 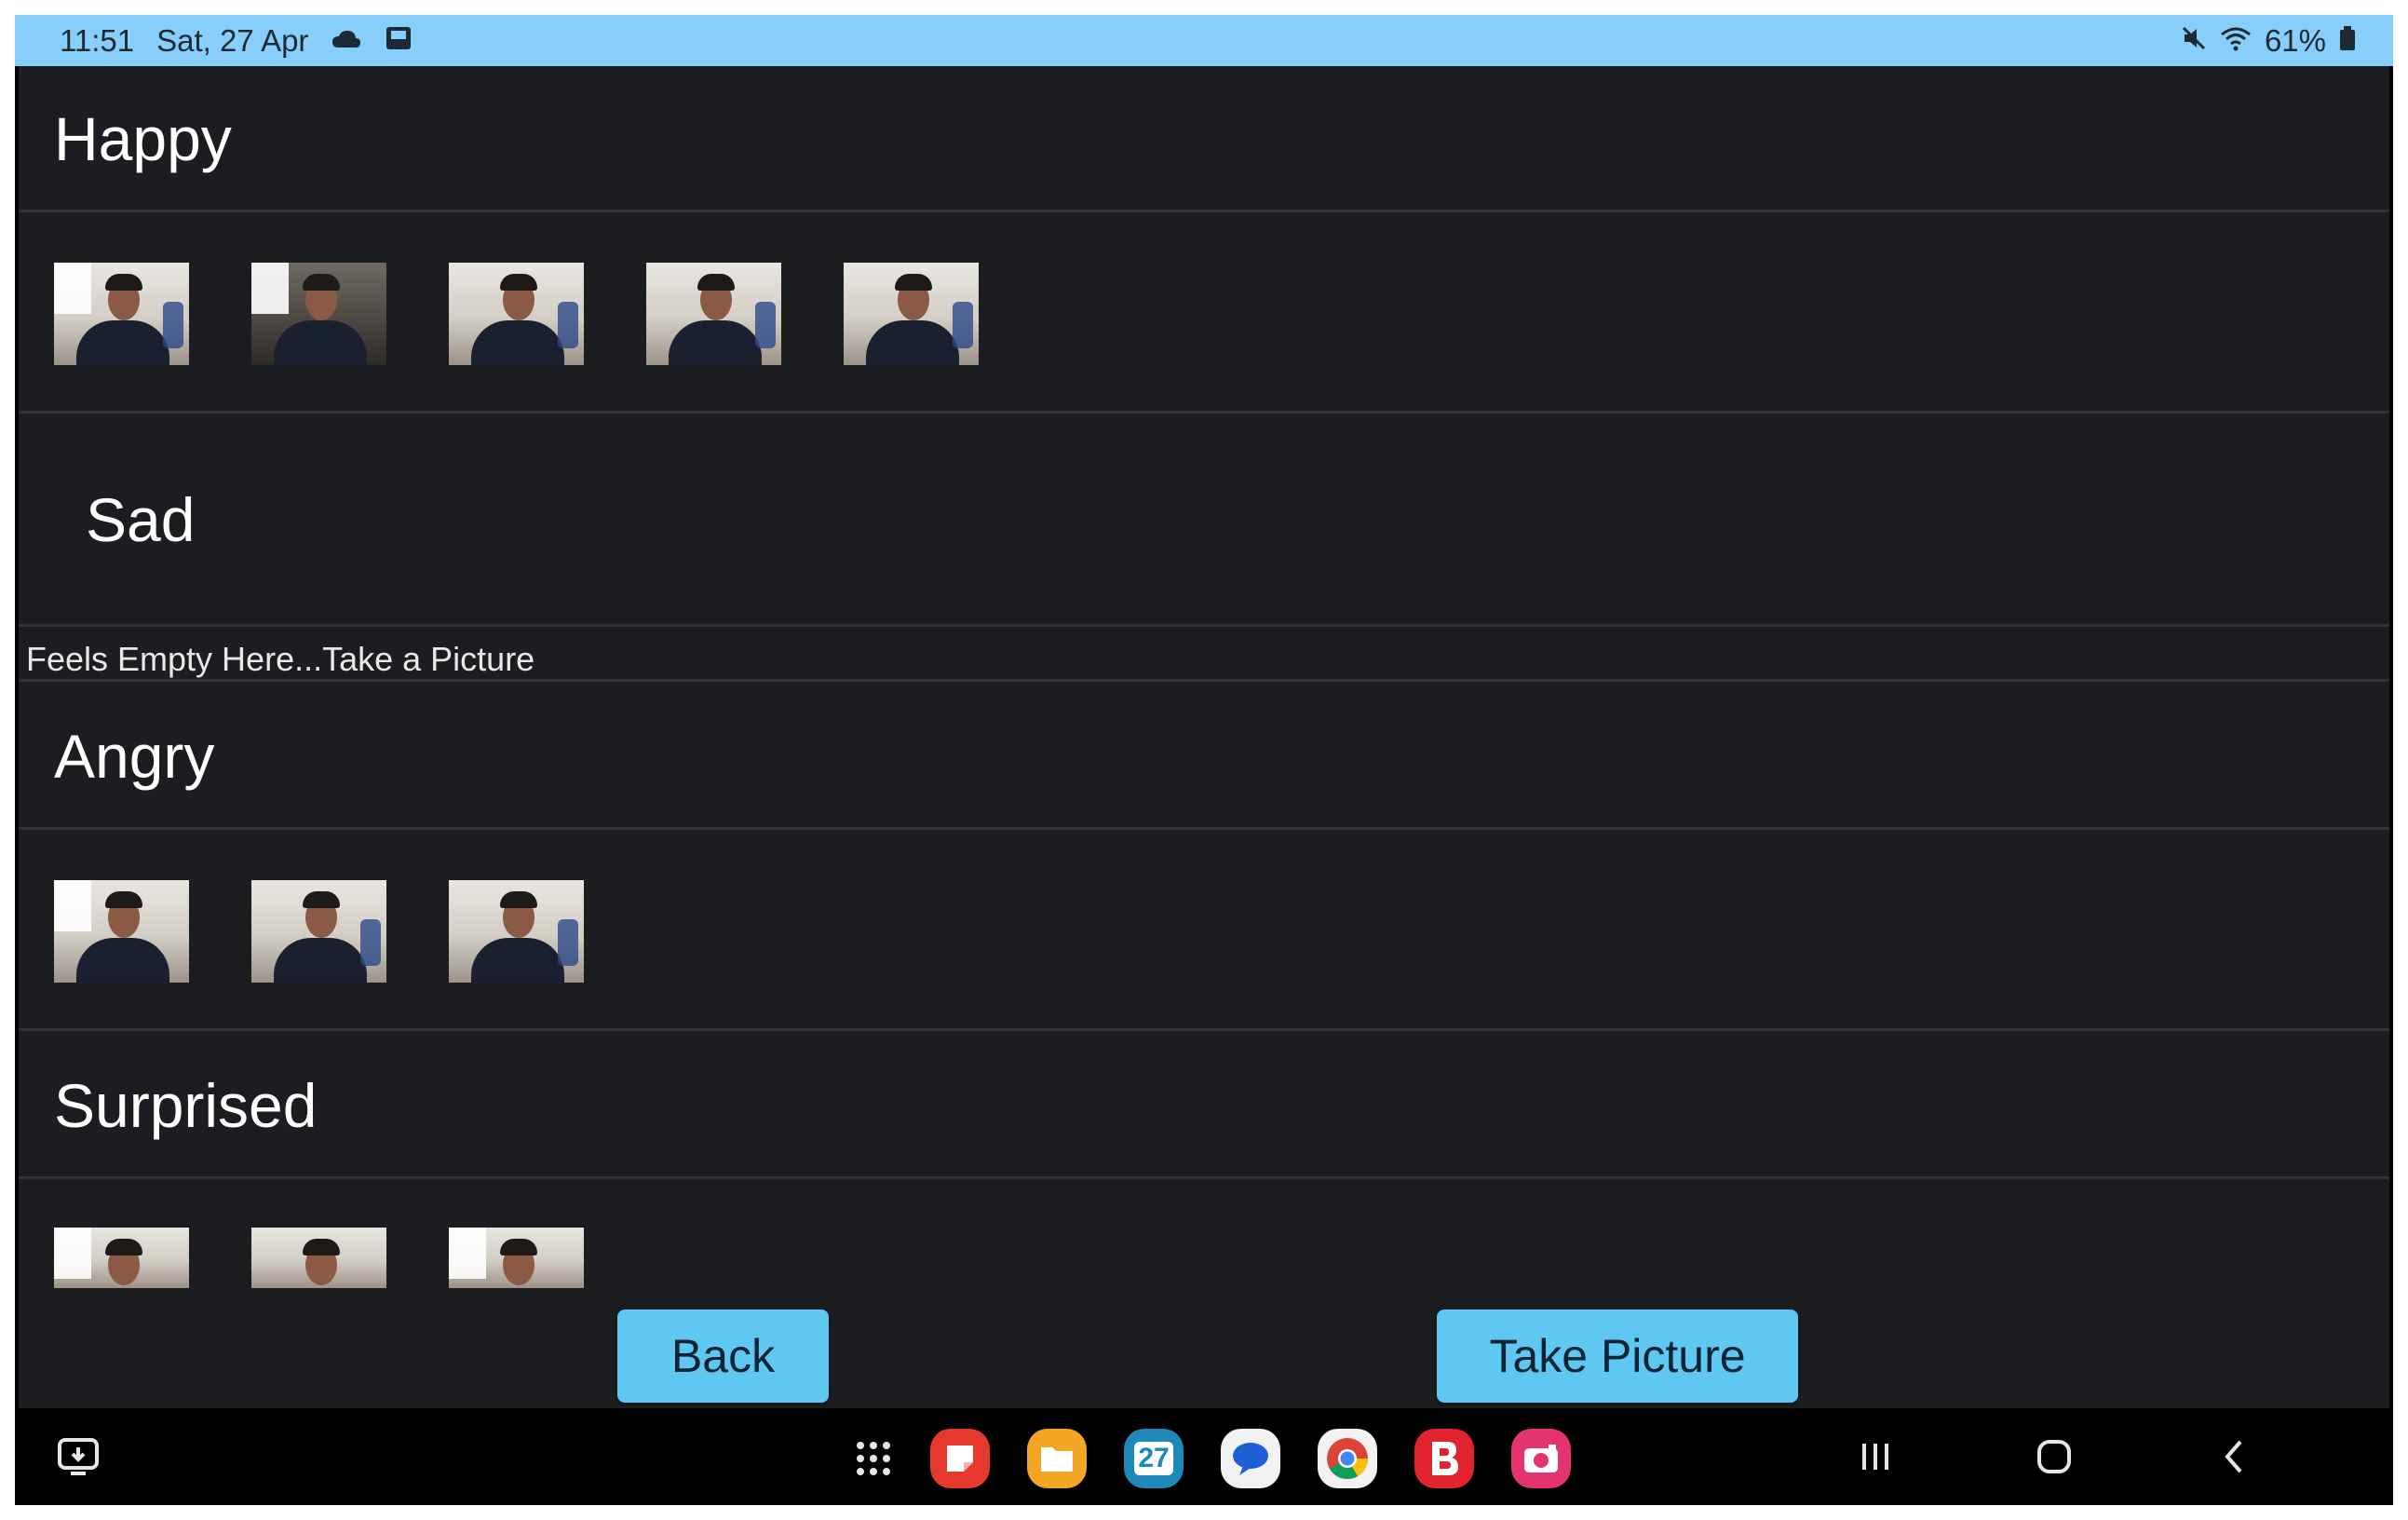 I want to click on section-title-sad: Sad, so click(x=141, y=519).